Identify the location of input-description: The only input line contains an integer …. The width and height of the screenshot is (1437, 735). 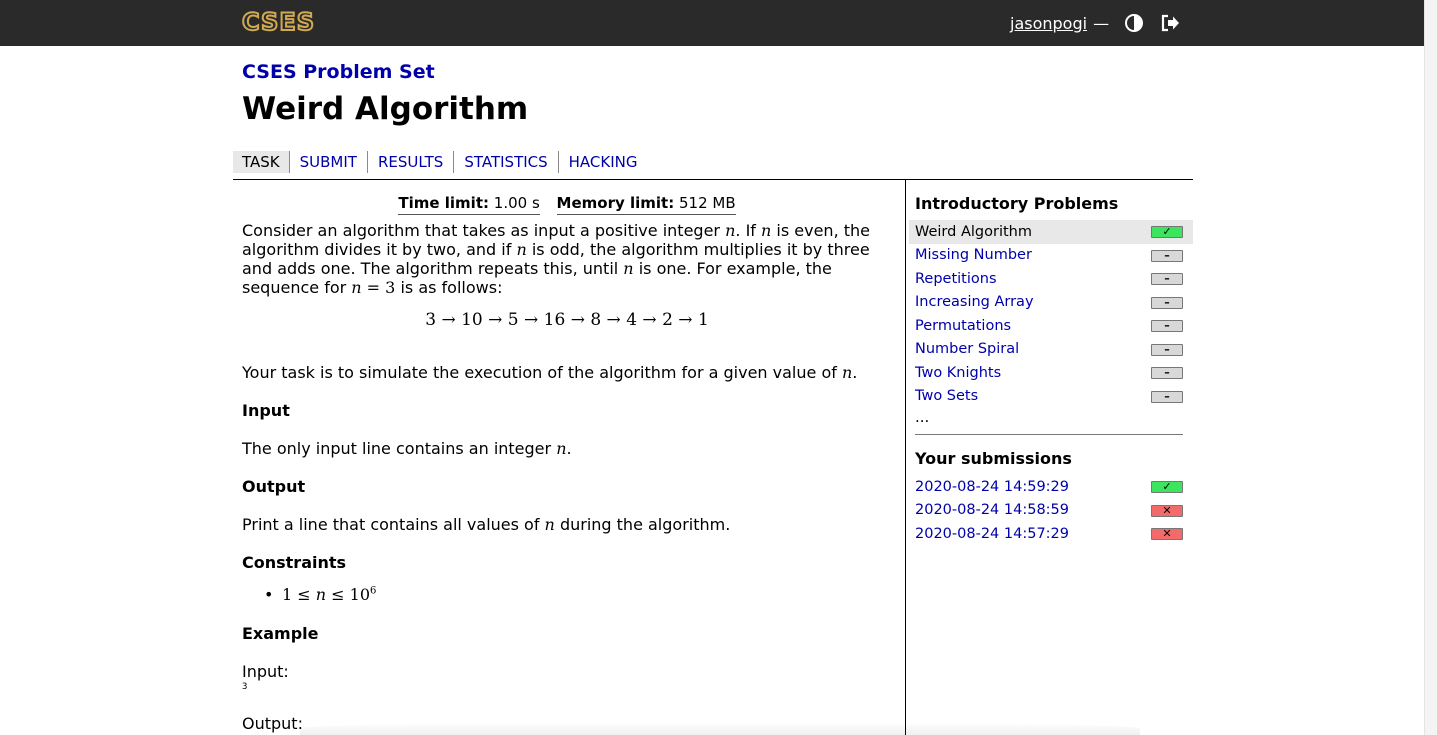
(407, 448).